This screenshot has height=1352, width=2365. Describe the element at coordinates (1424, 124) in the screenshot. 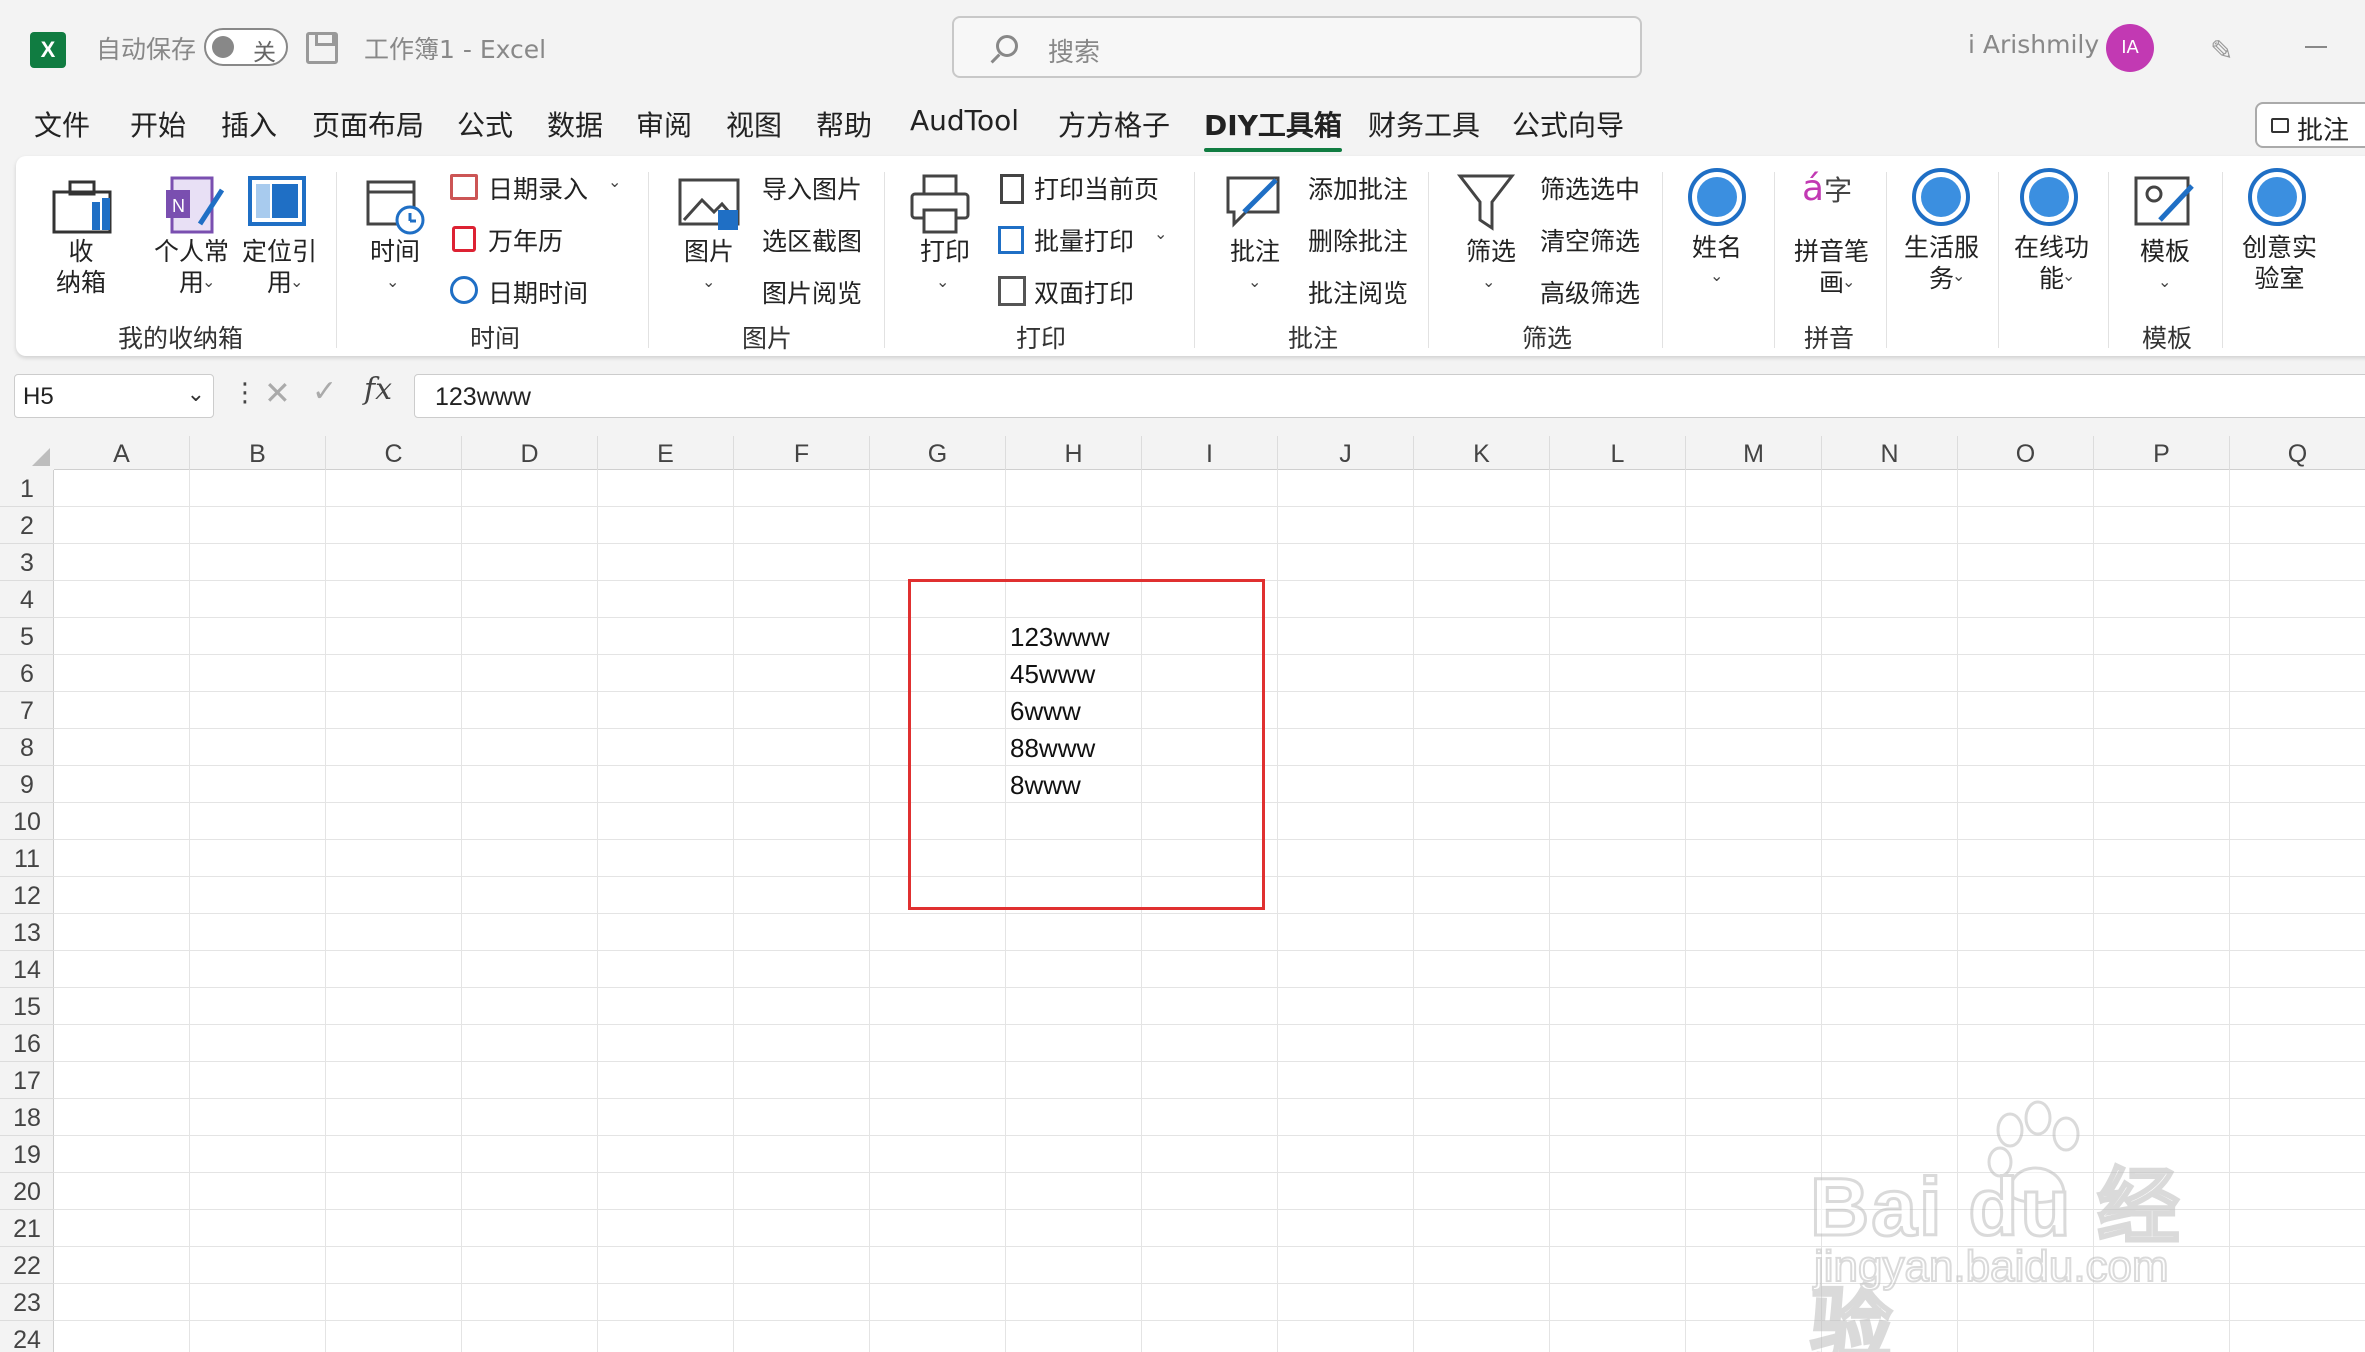

I see `tab-finance-tools: 财务工具` at that location.